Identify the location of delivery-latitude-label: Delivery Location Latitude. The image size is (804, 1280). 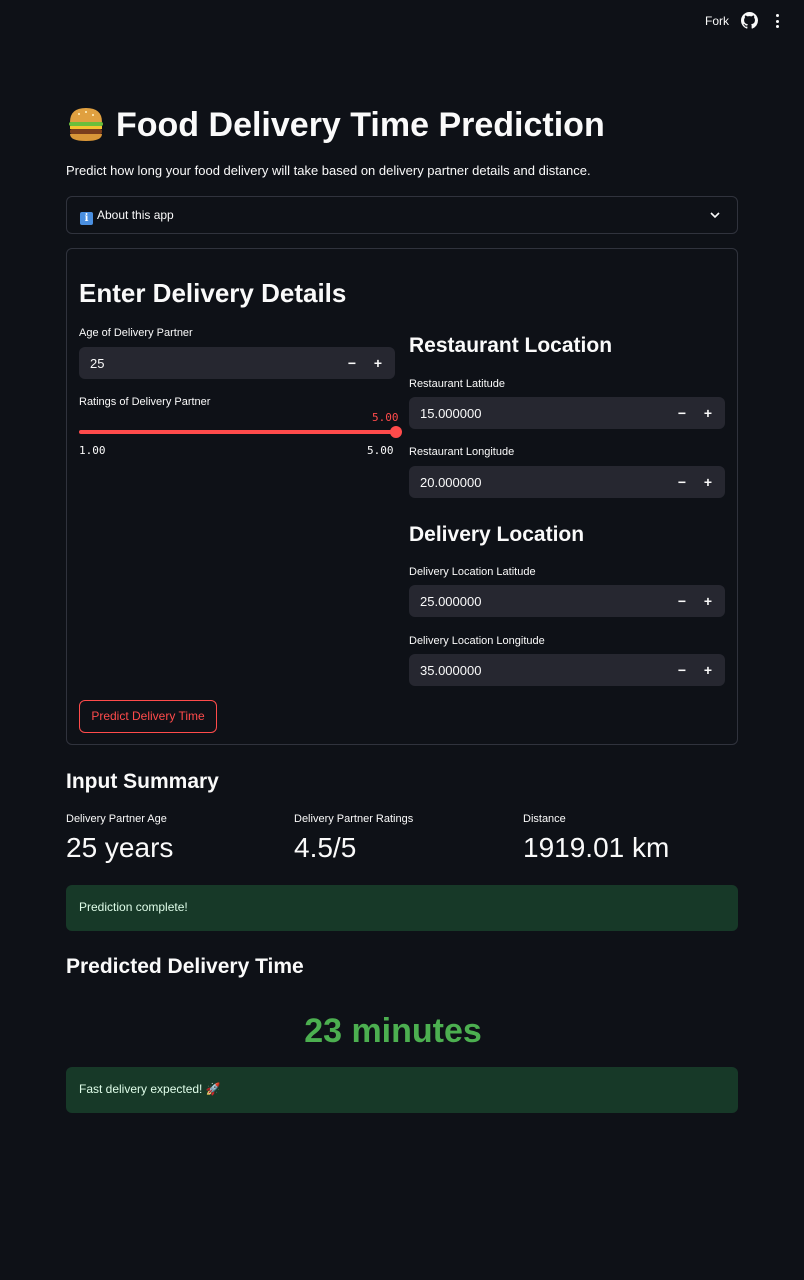
(472, 572).